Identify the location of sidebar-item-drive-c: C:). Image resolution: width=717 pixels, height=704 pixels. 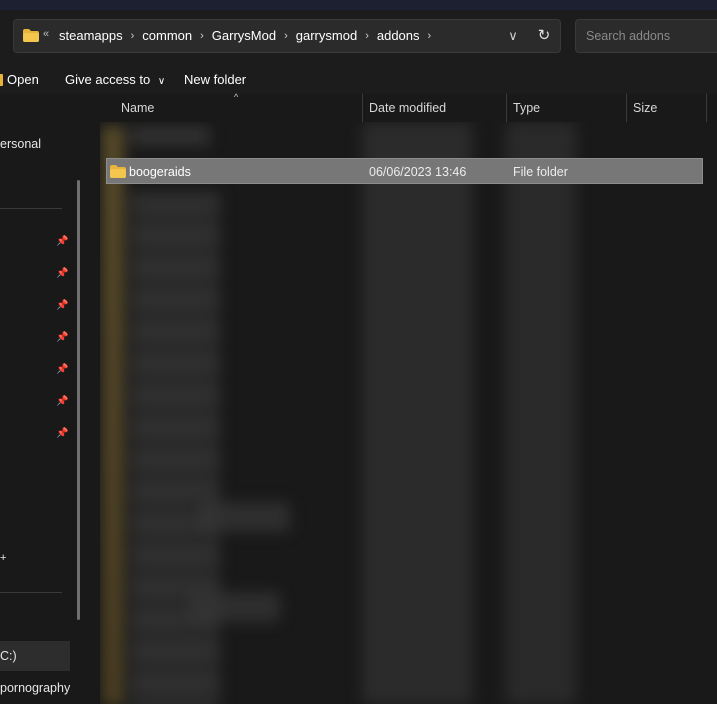
(35, 656).